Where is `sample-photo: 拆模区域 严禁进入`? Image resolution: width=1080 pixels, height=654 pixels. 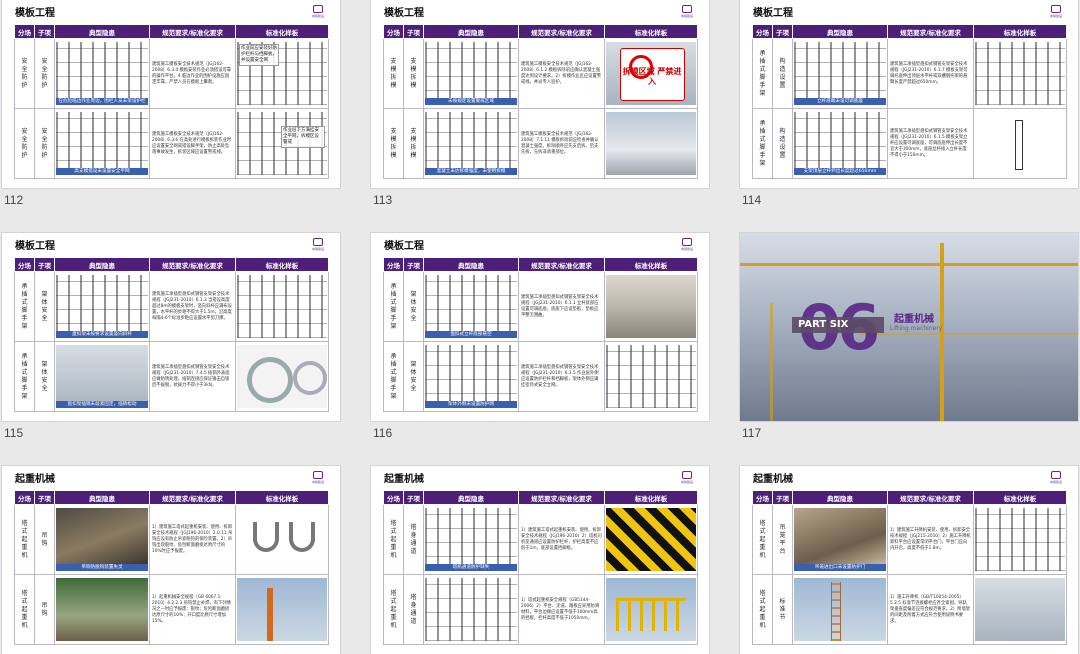
sample-photo: 拆模区域 严禁进入 is located at coordinates (651, 73).